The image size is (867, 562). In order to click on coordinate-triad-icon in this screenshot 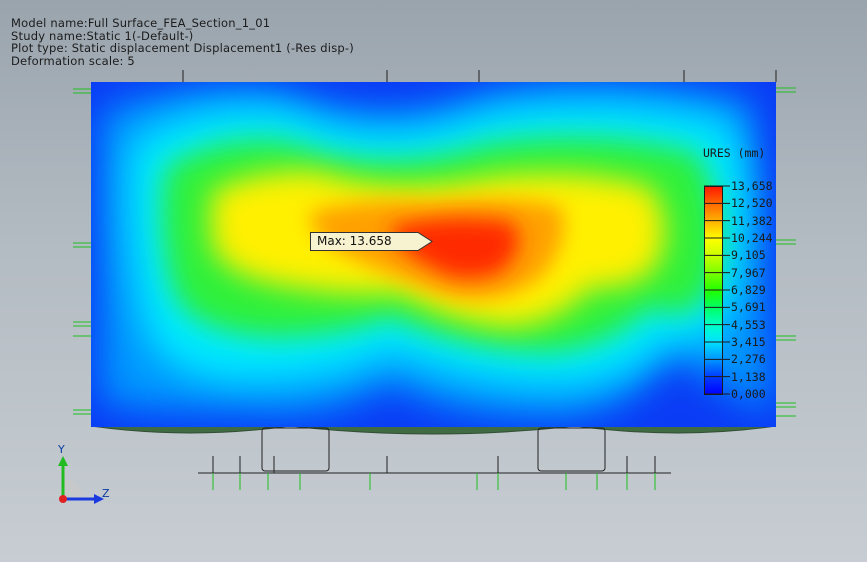, I will do `click(81, 477)`.